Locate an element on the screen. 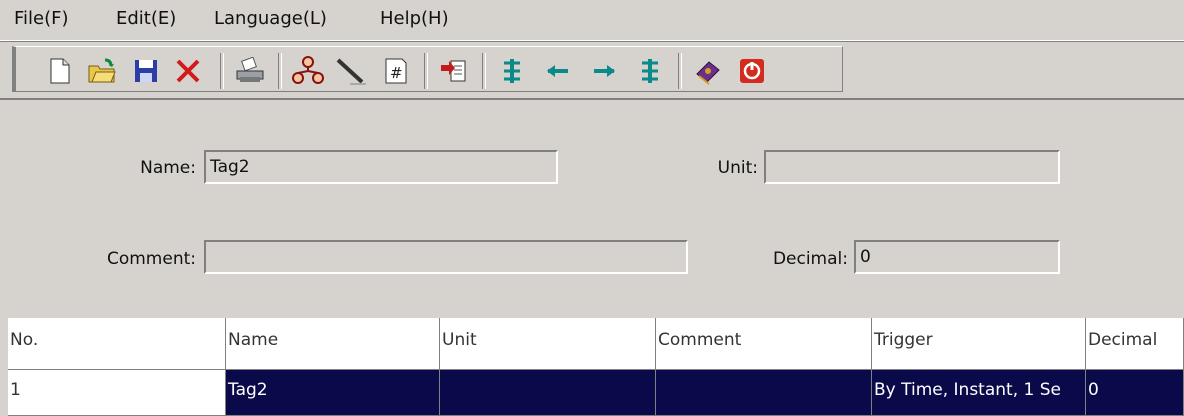 Image resolution: width=1184 pixels, height=416 pixels. table-row-no: 1 is located at coordinates (117, 393).